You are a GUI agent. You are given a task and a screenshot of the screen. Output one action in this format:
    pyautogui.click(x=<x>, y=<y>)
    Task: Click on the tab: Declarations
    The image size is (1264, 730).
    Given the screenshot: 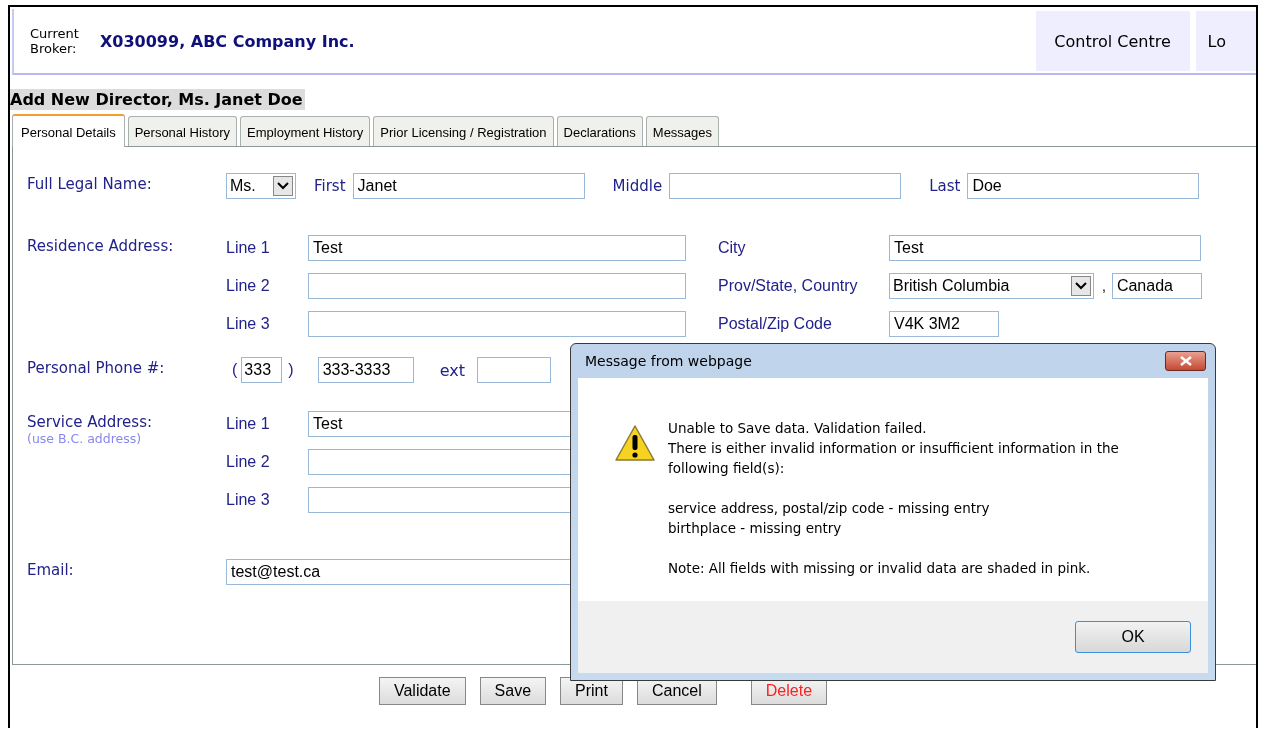 What is the action you would take?
    pyautogui.click(x=599, y=131)
    